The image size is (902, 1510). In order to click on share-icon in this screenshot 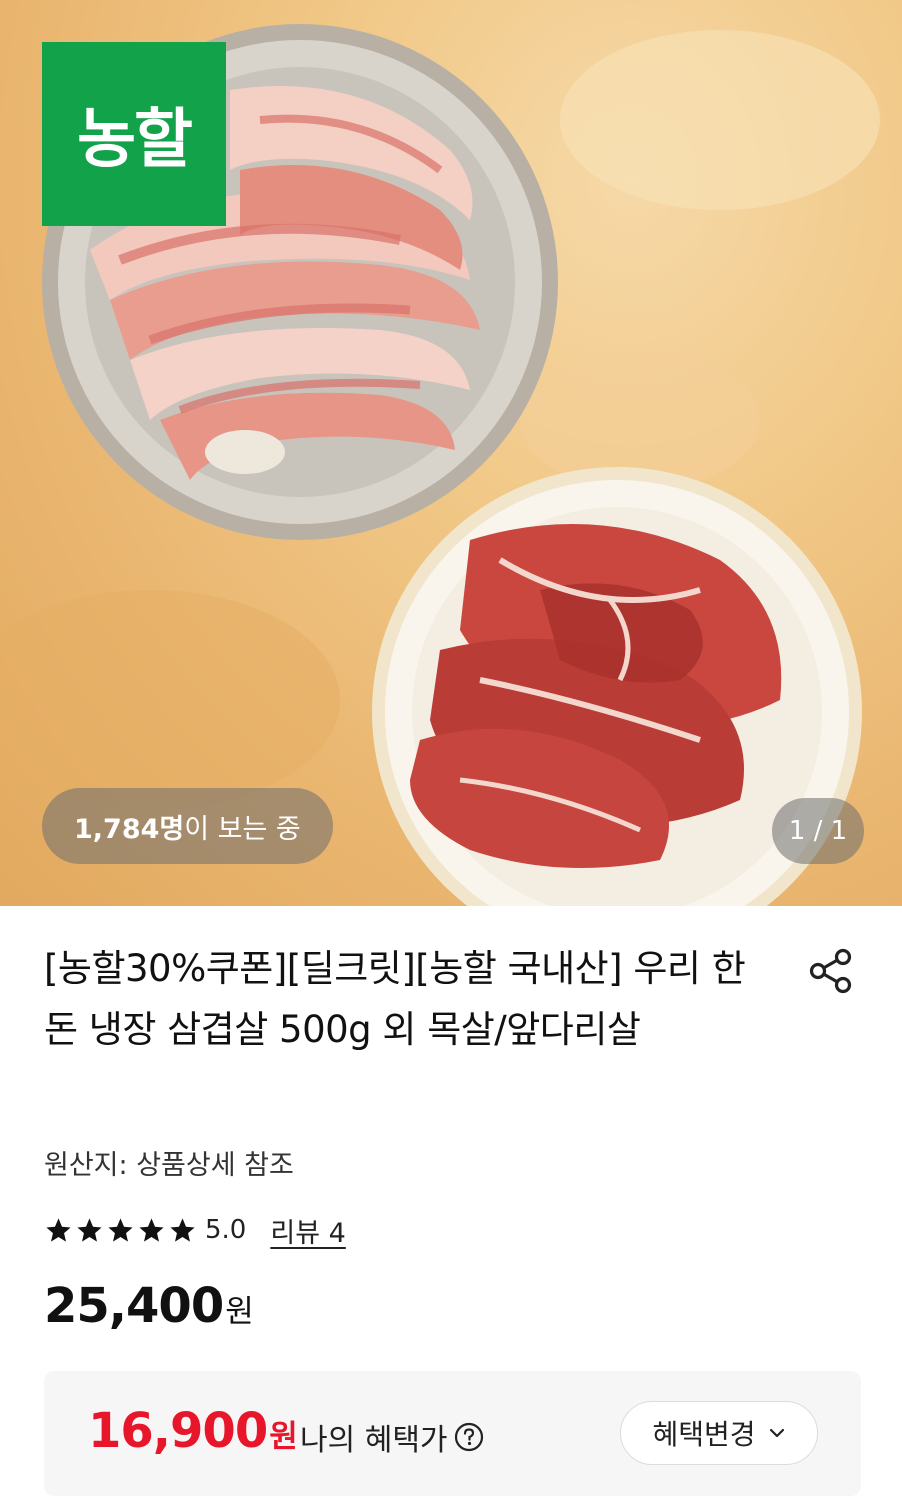, I will do `click(831, 971)`.